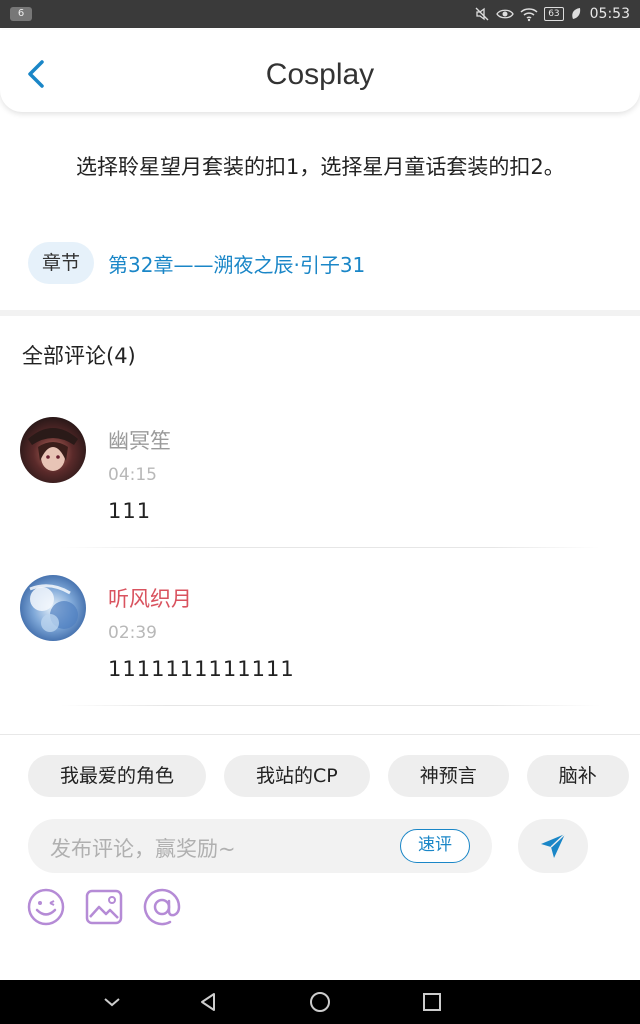 Image resolution: width=640 pixels, height=1024 pixels. I want to click on at-icon, so click(162, 907).